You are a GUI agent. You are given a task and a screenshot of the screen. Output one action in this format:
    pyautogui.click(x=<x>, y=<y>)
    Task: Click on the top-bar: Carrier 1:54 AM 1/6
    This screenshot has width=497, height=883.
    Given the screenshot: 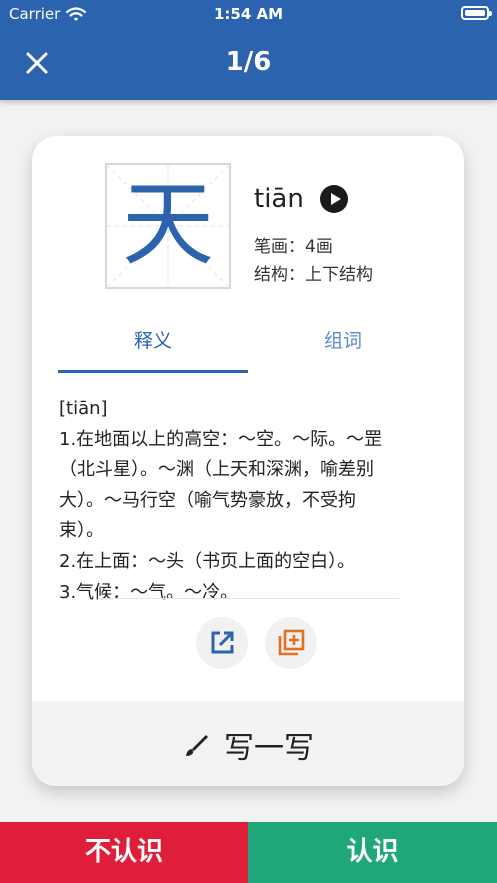 What is the action you would take?
    pyautogui.click(x=248, y=50)
    